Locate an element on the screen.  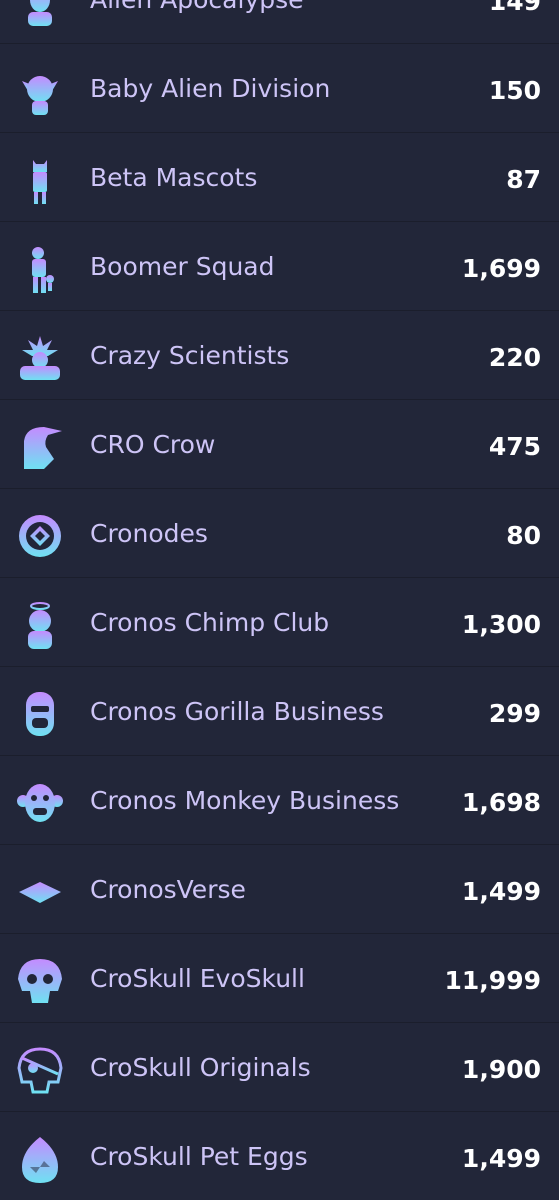
list-item-beta-mascots: Beta Mascots 87 is located at coordinates (279, 178).